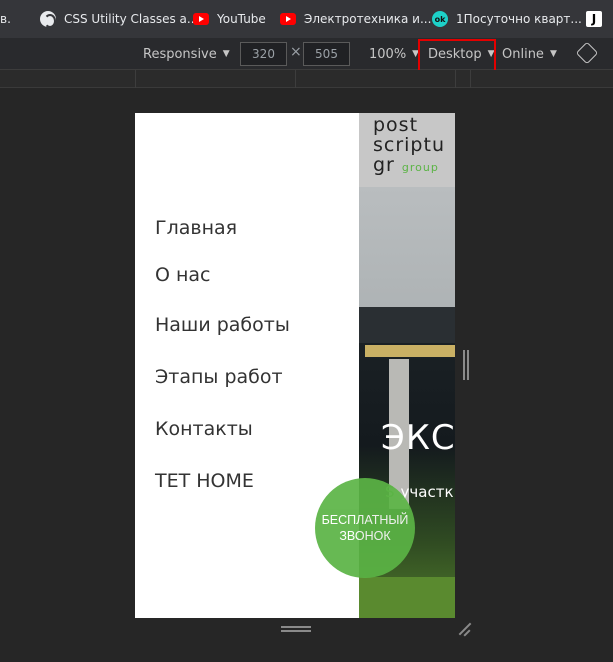 The height and width of the screenshot is (662, 613). What do you see at coordinates (396, 125) in the screenshot?
I see `logo-line: post` at bounding box center [396, 125].